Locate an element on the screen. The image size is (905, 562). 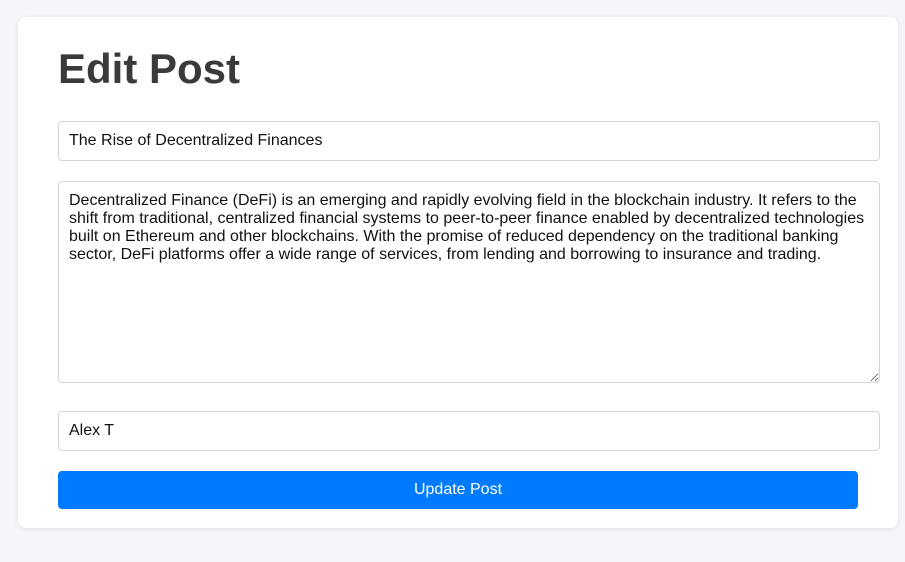
page-title: Edit Post is located at coordinates (149, 68).